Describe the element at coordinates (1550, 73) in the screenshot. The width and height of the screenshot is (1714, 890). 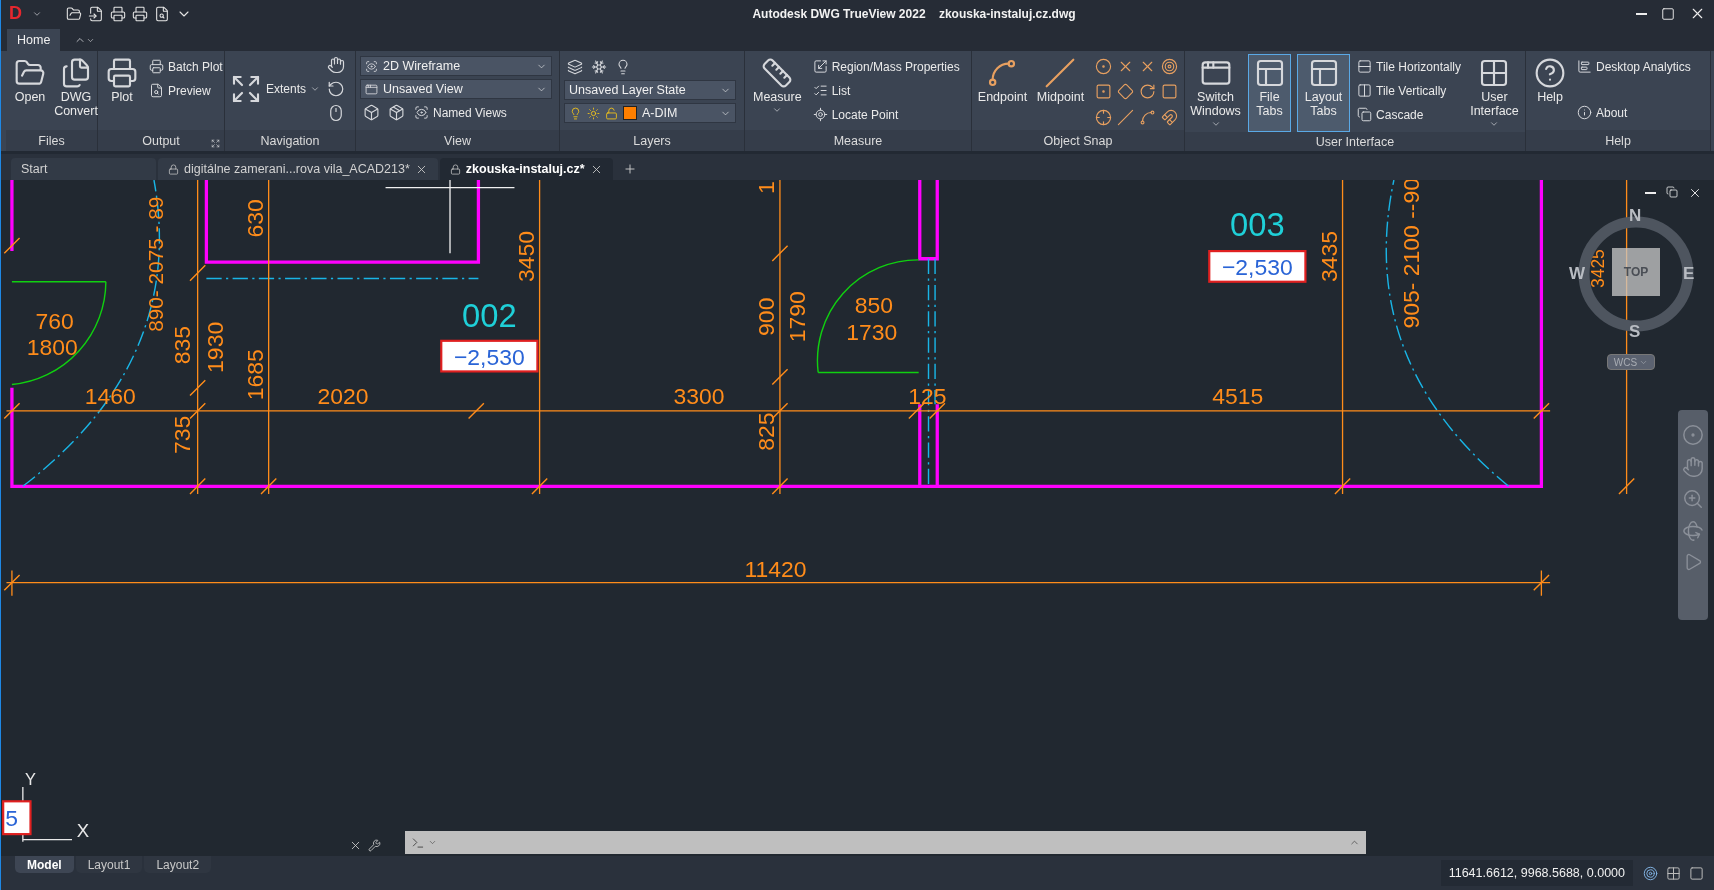
I see `help-icon` at that location.